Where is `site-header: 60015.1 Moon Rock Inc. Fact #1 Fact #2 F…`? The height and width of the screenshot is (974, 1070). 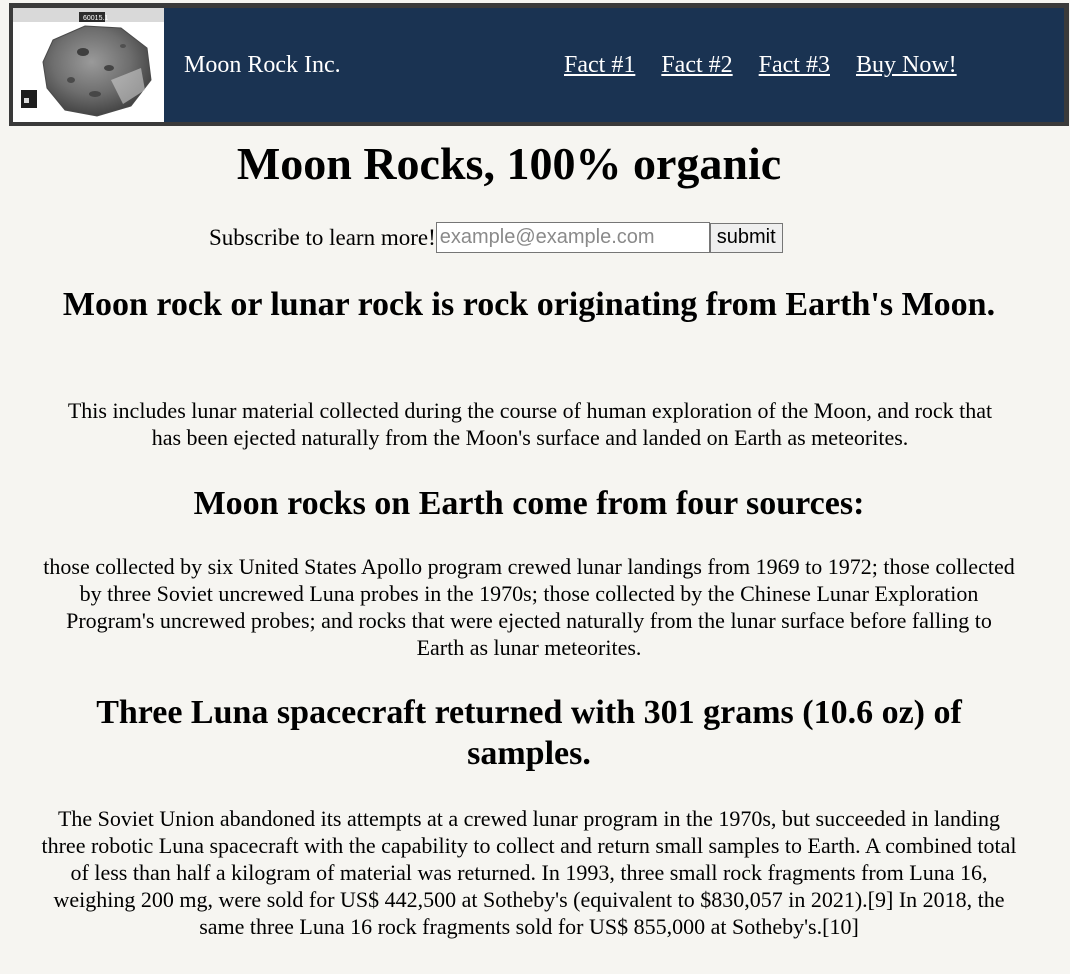 site-header: 60015.1 Moon Rock Inc. Fact #1 Fact #2 F… is located at coordinates (539, 64).